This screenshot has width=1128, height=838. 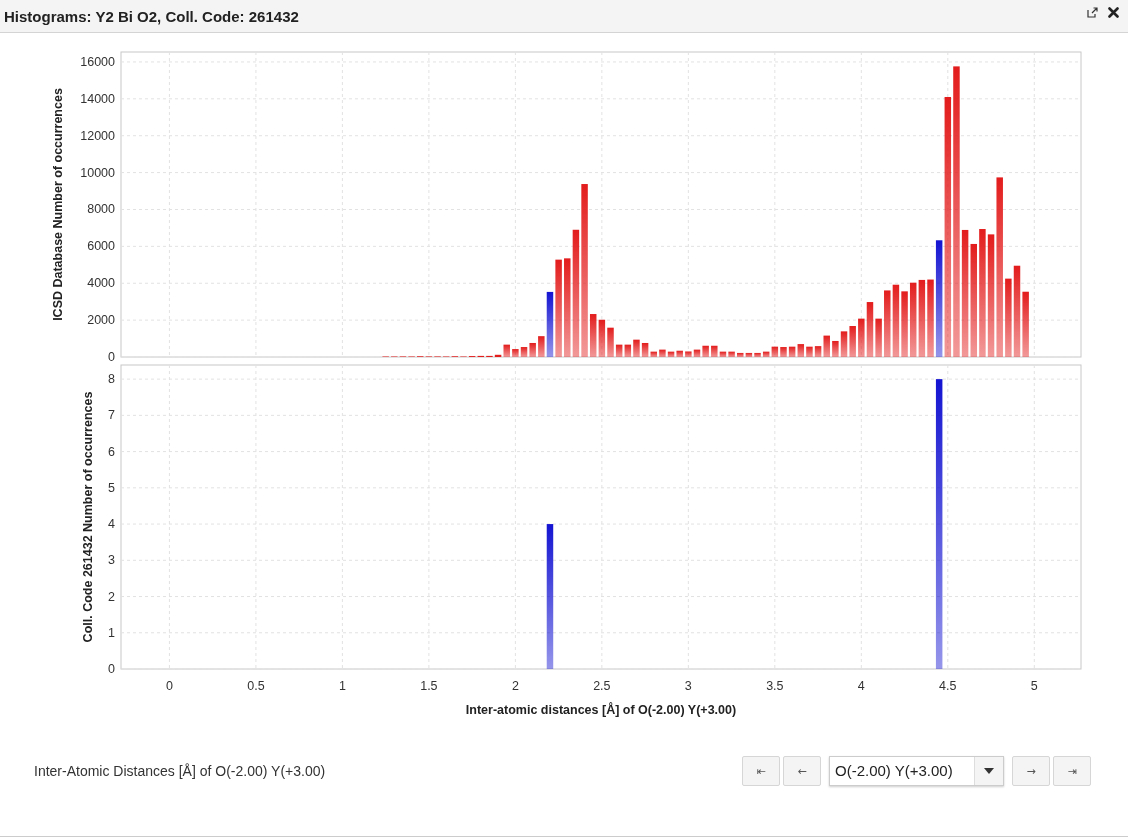 I want to click on selector-dropdown: O(-2.00) Y(+3.00), so click(x=916, y=771).